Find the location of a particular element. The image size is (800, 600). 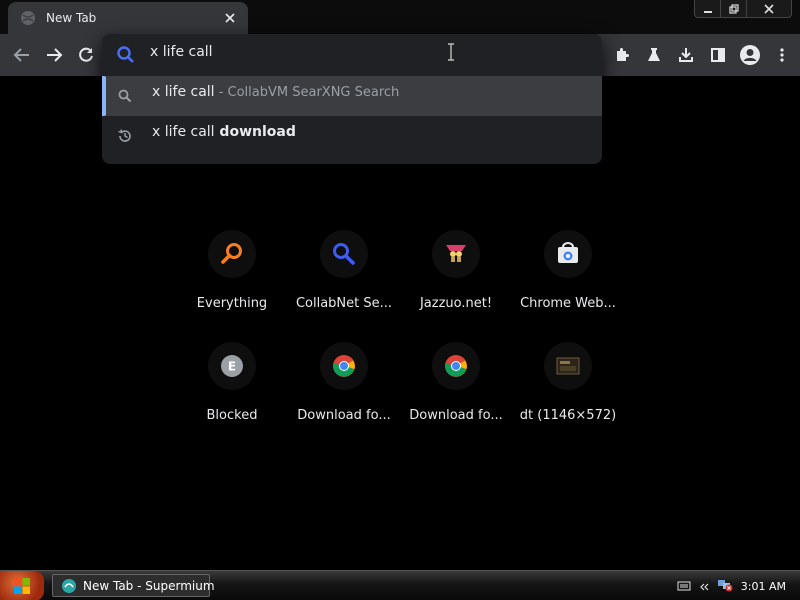

start-button is located at coordinates (22, 585).